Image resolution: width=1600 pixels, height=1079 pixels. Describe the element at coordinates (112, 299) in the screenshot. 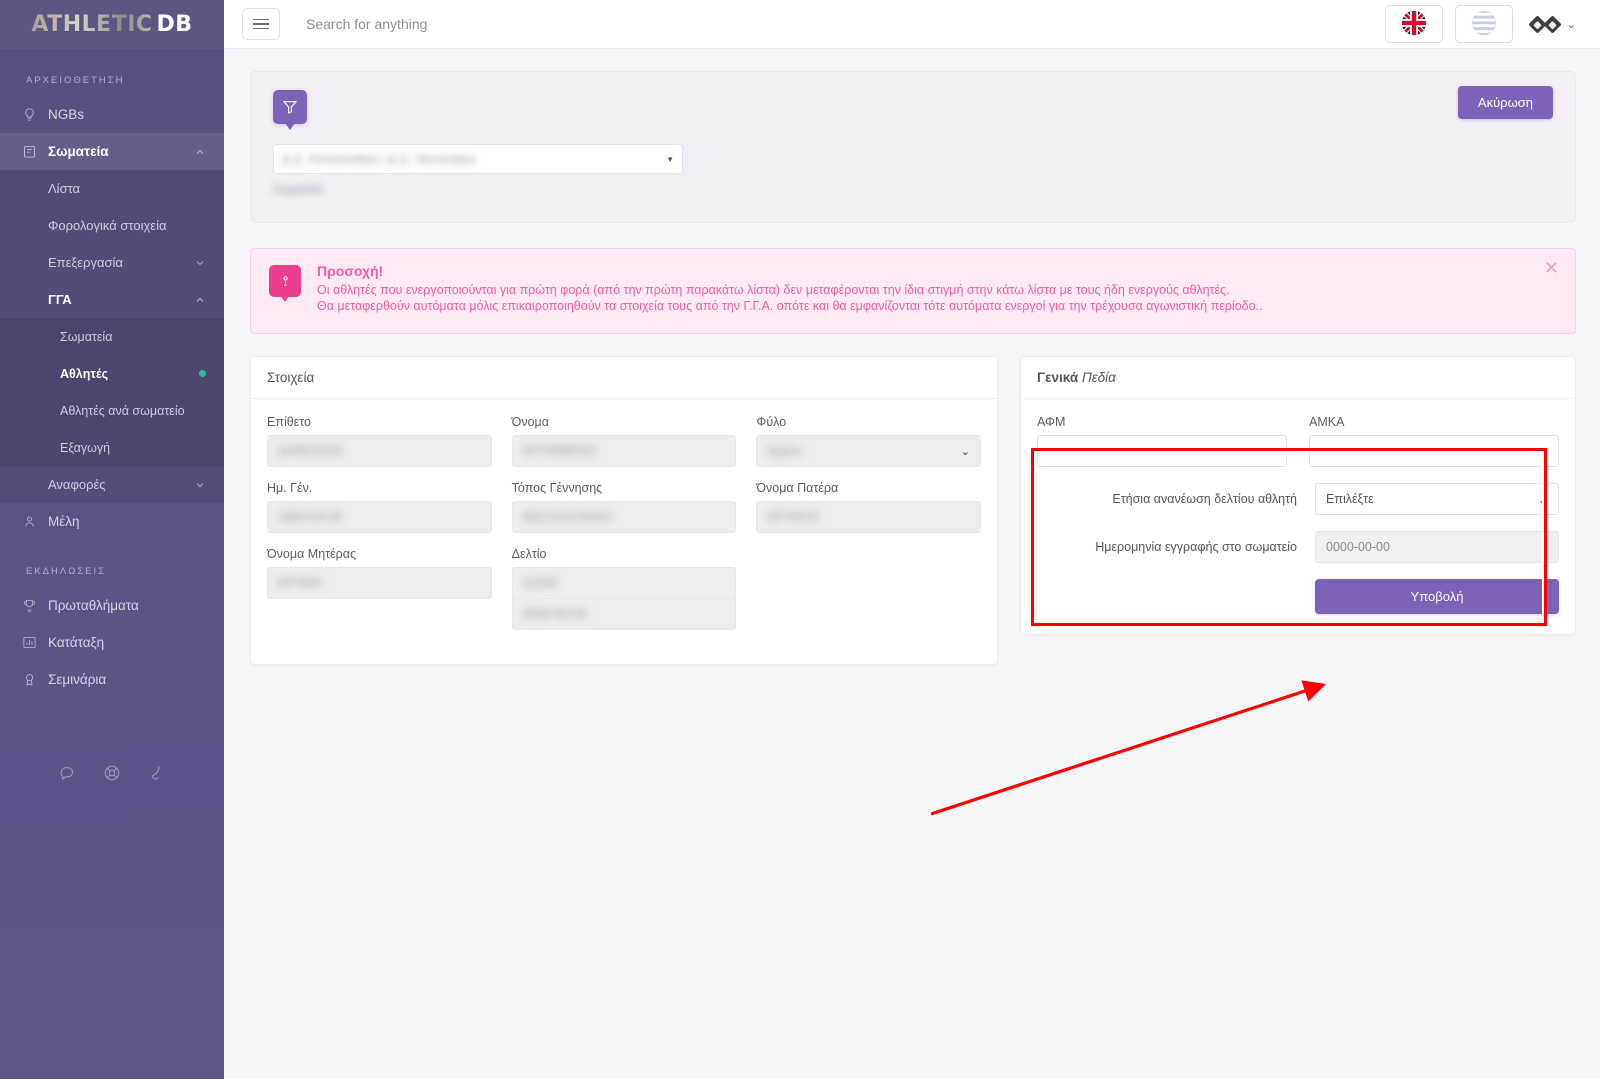

I see `sidebar-item-gga: ΓΓΑ` at that location.